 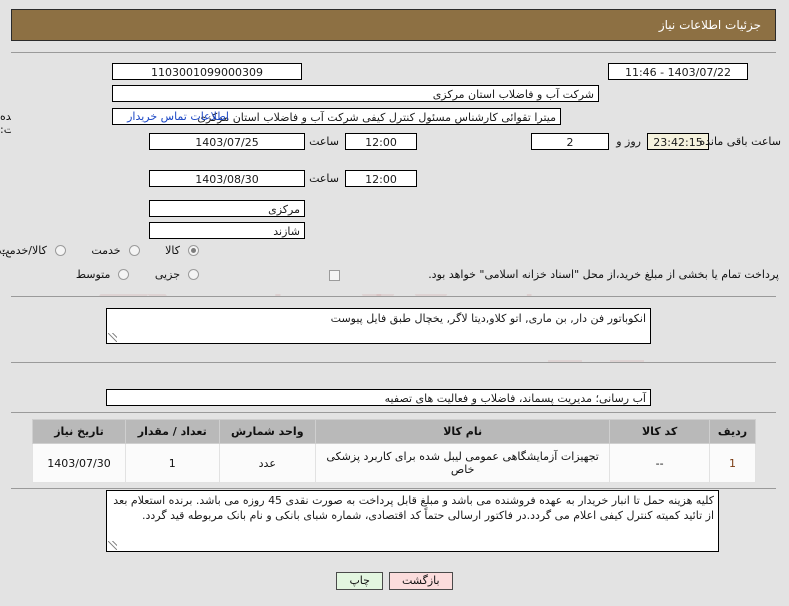 What do you see at coordinates (172, 250) in the screenshot?
I see `radio-label-goods: کالا` at bounding box center [172, 250].